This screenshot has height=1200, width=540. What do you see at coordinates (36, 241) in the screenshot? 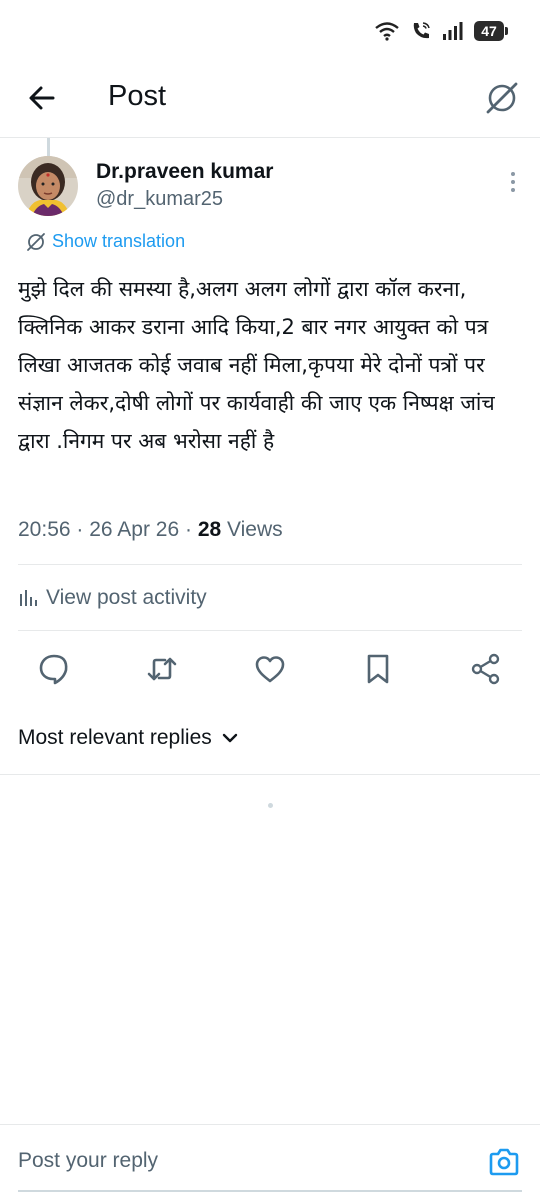
I see `grok-translate-icon` at bounding box center [36, 241].